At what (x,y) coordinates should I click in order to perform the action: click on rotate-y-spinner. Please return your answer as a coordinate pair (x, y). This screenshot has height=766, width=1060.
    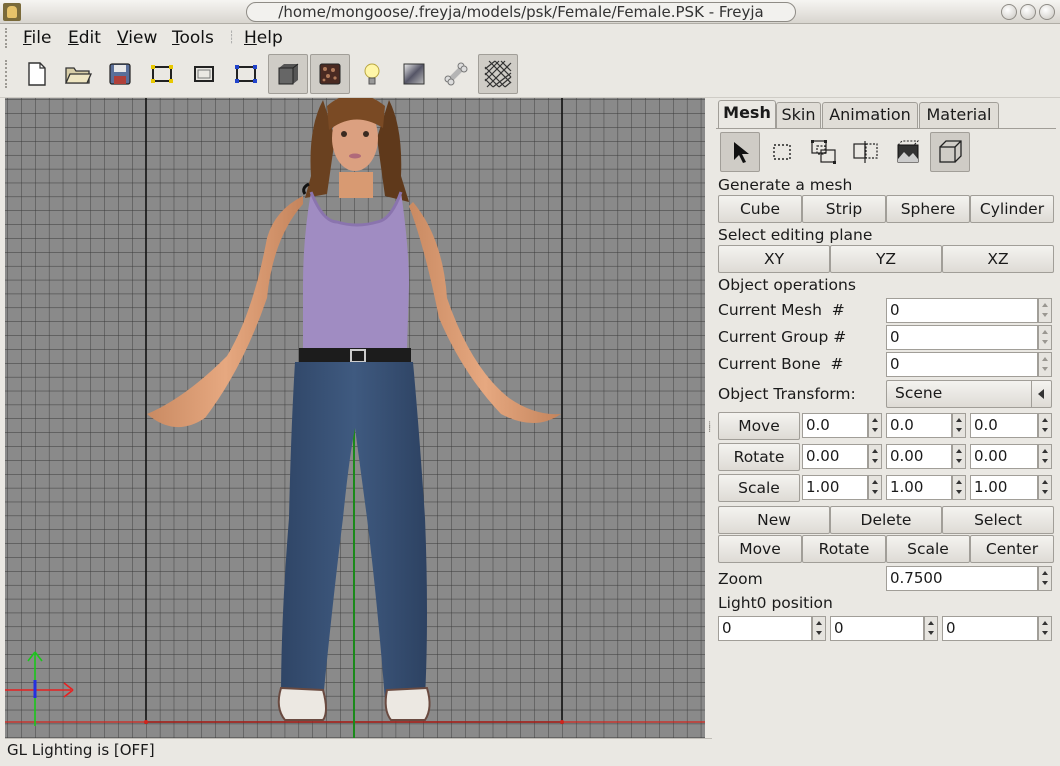
    Looking at the image, I should click on (959, 456).